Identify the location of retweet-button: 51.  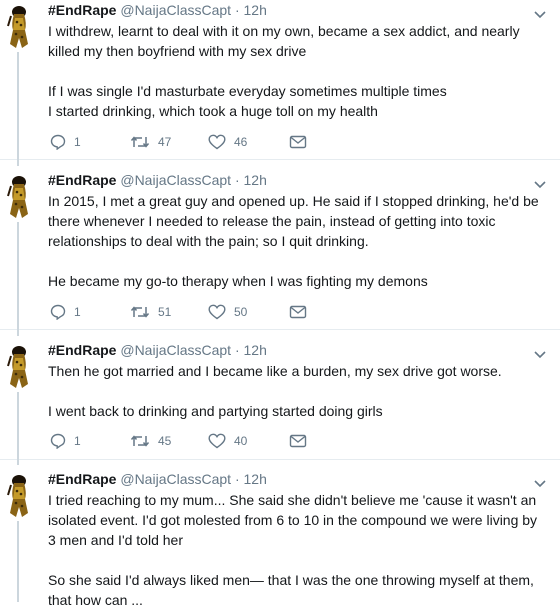
(150, 312).